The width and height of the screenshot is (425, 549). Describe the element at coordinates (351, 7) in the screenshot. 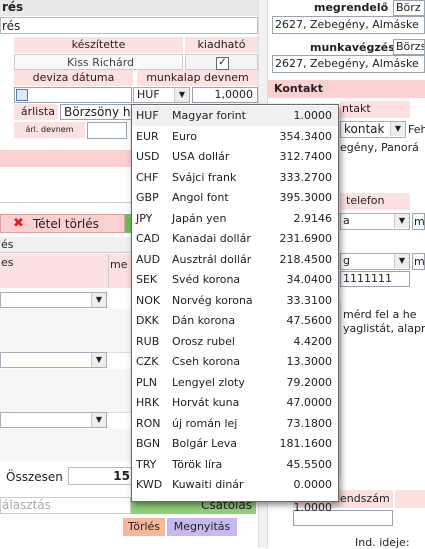

I see `megrendelo-label: megrendelő` at that location.